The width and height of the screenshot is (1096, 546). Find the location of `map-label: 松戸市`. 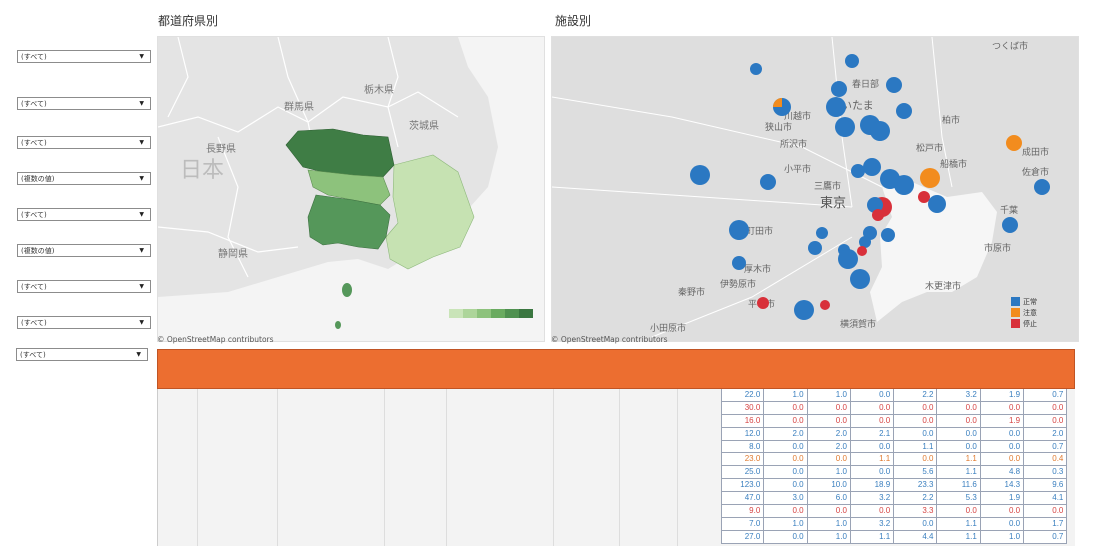

map-label: 松戸市 is located at coordinates (929, 148).